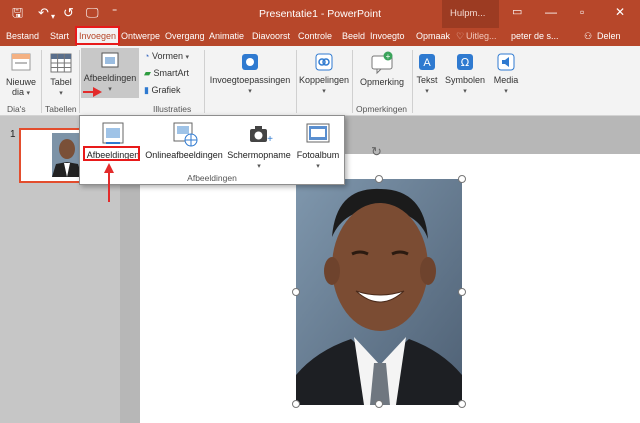 This screenshot has width=640, height=423. Describe the element at coordinates (16, 109) in the screenshot. I see `group-label-slides: Dia's` at that location.